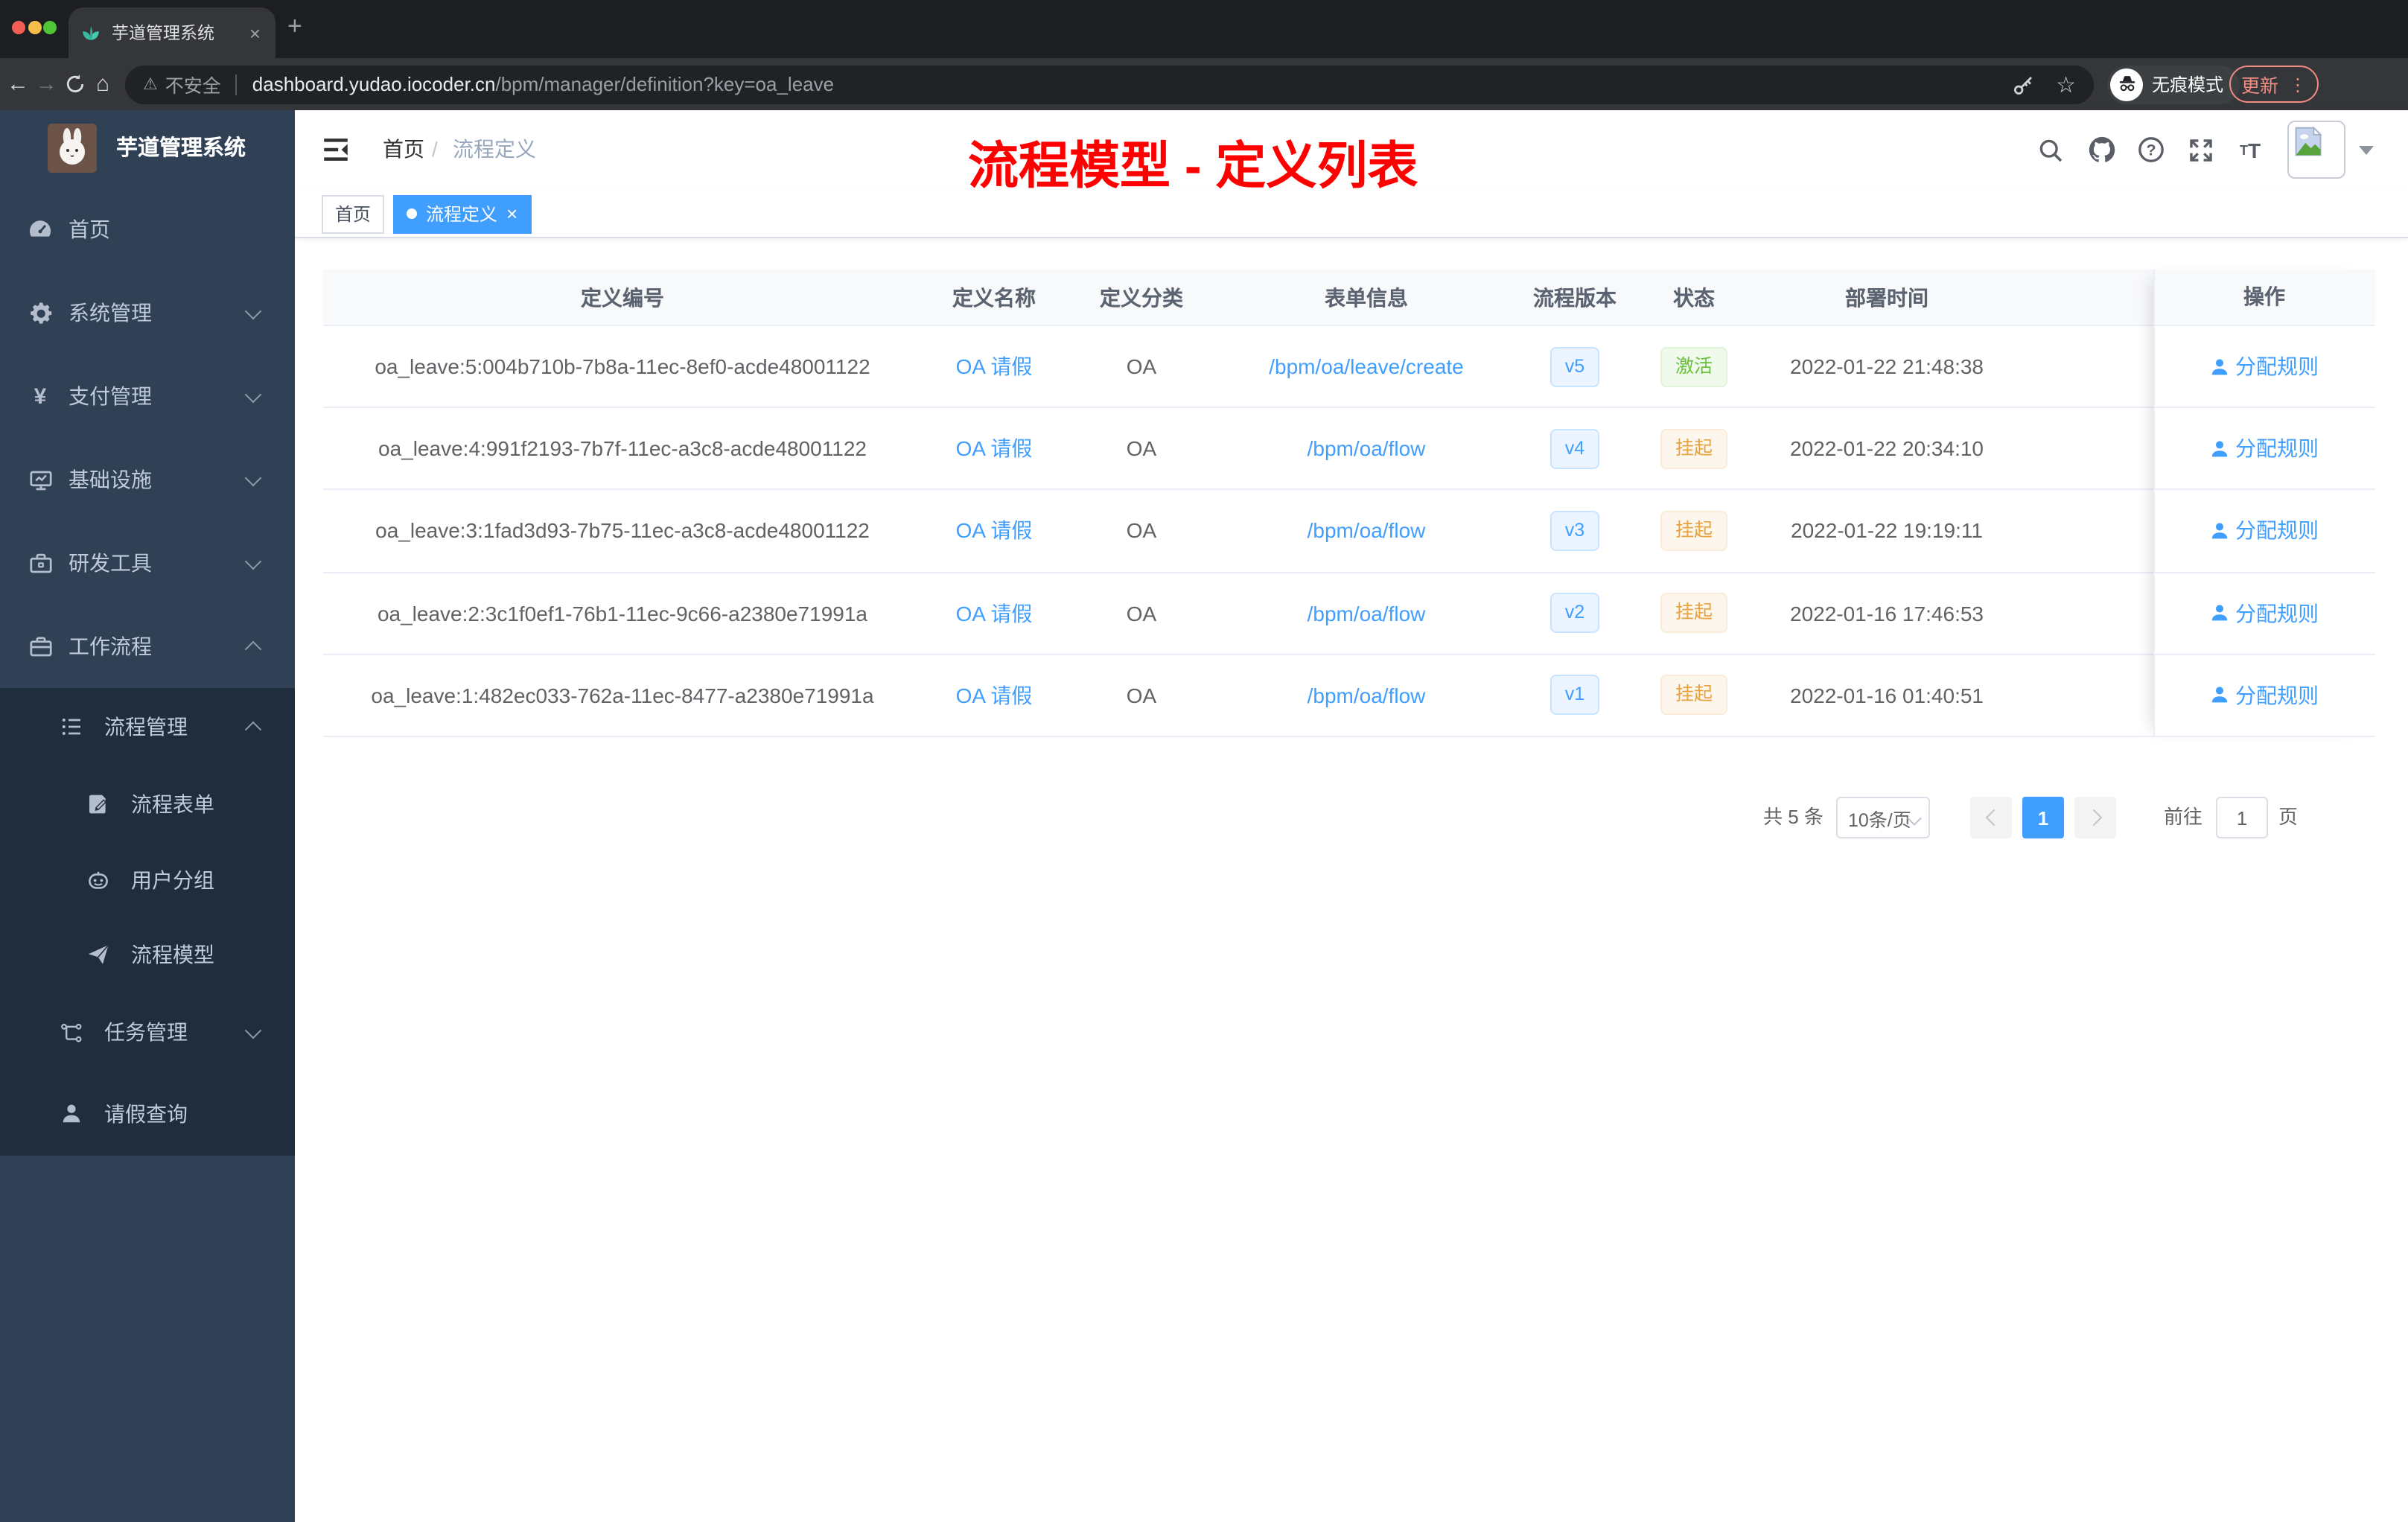 Image resolution: width=2408 pixels, height=1522 pixels. I want to click on window-minimize-button, so click(34, 27).